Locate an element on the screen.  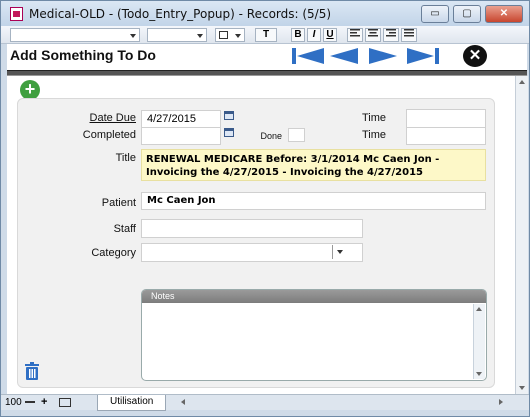
tab-utilisation: Utilisation is located at coordinates (132, 403).